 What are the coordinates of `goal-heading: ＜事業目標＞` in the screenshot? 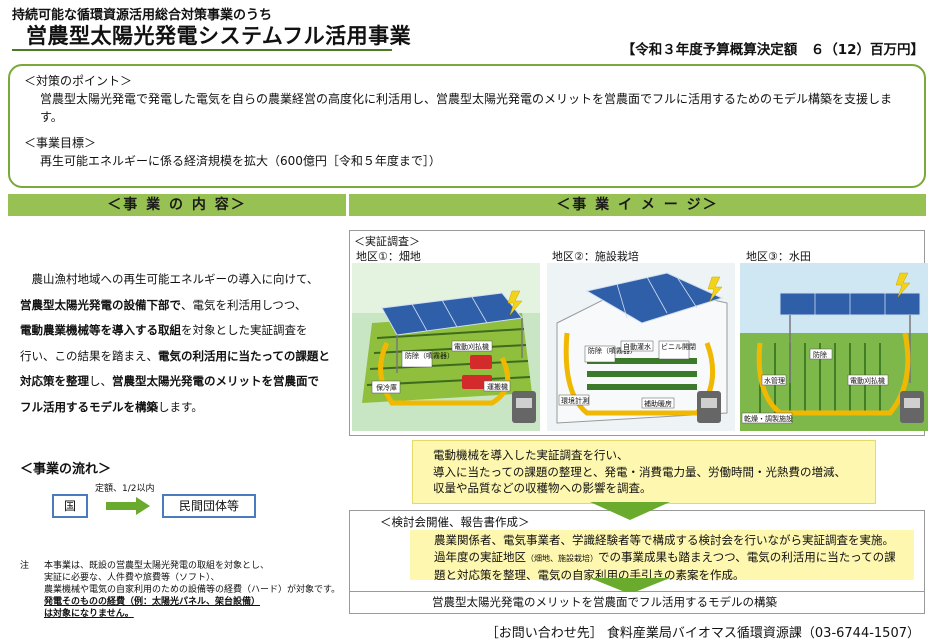 It's located at (60, 143).